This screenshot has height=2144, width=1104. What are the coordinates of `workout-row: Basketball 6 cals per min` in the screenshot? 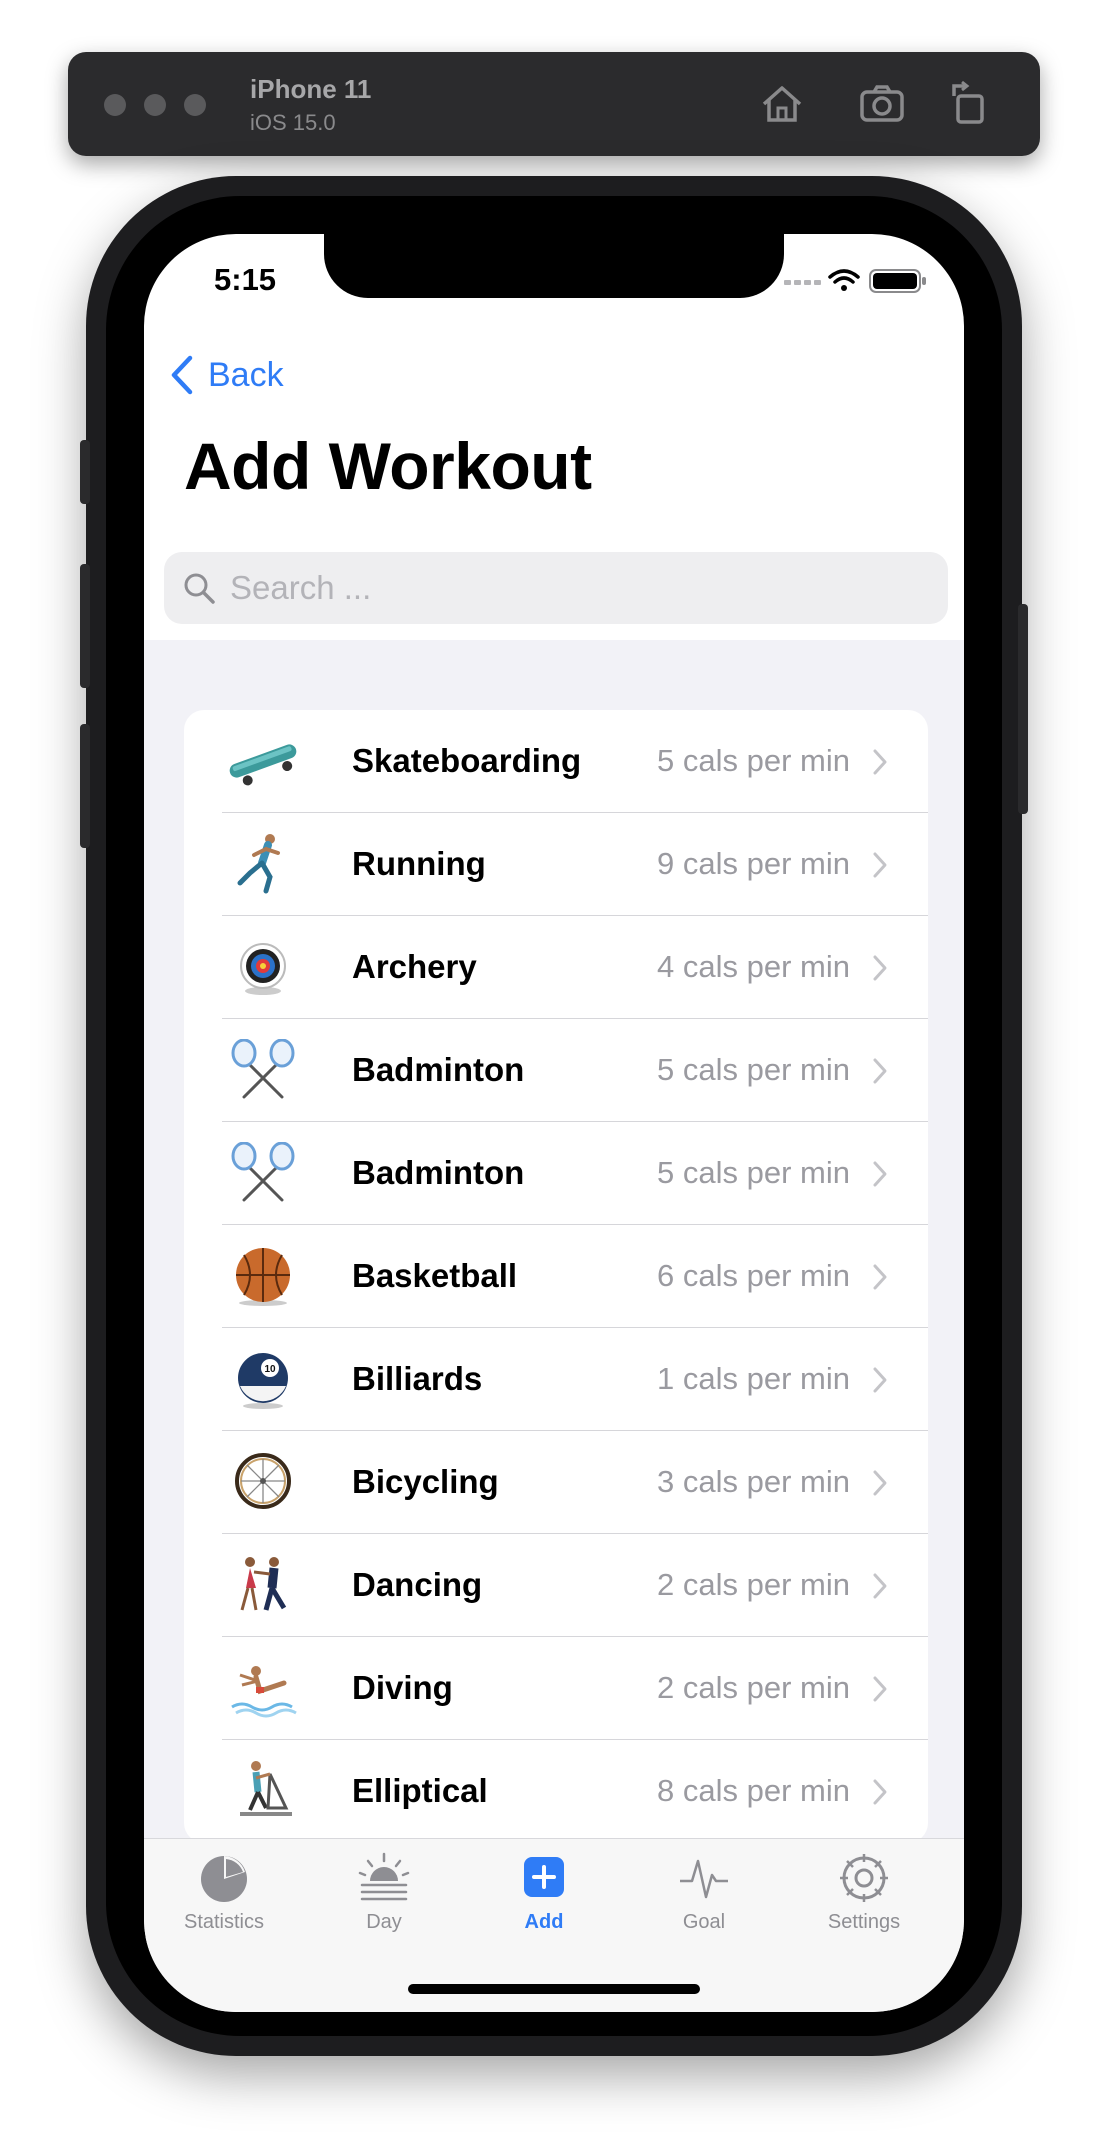 It's located at (556, 1276).